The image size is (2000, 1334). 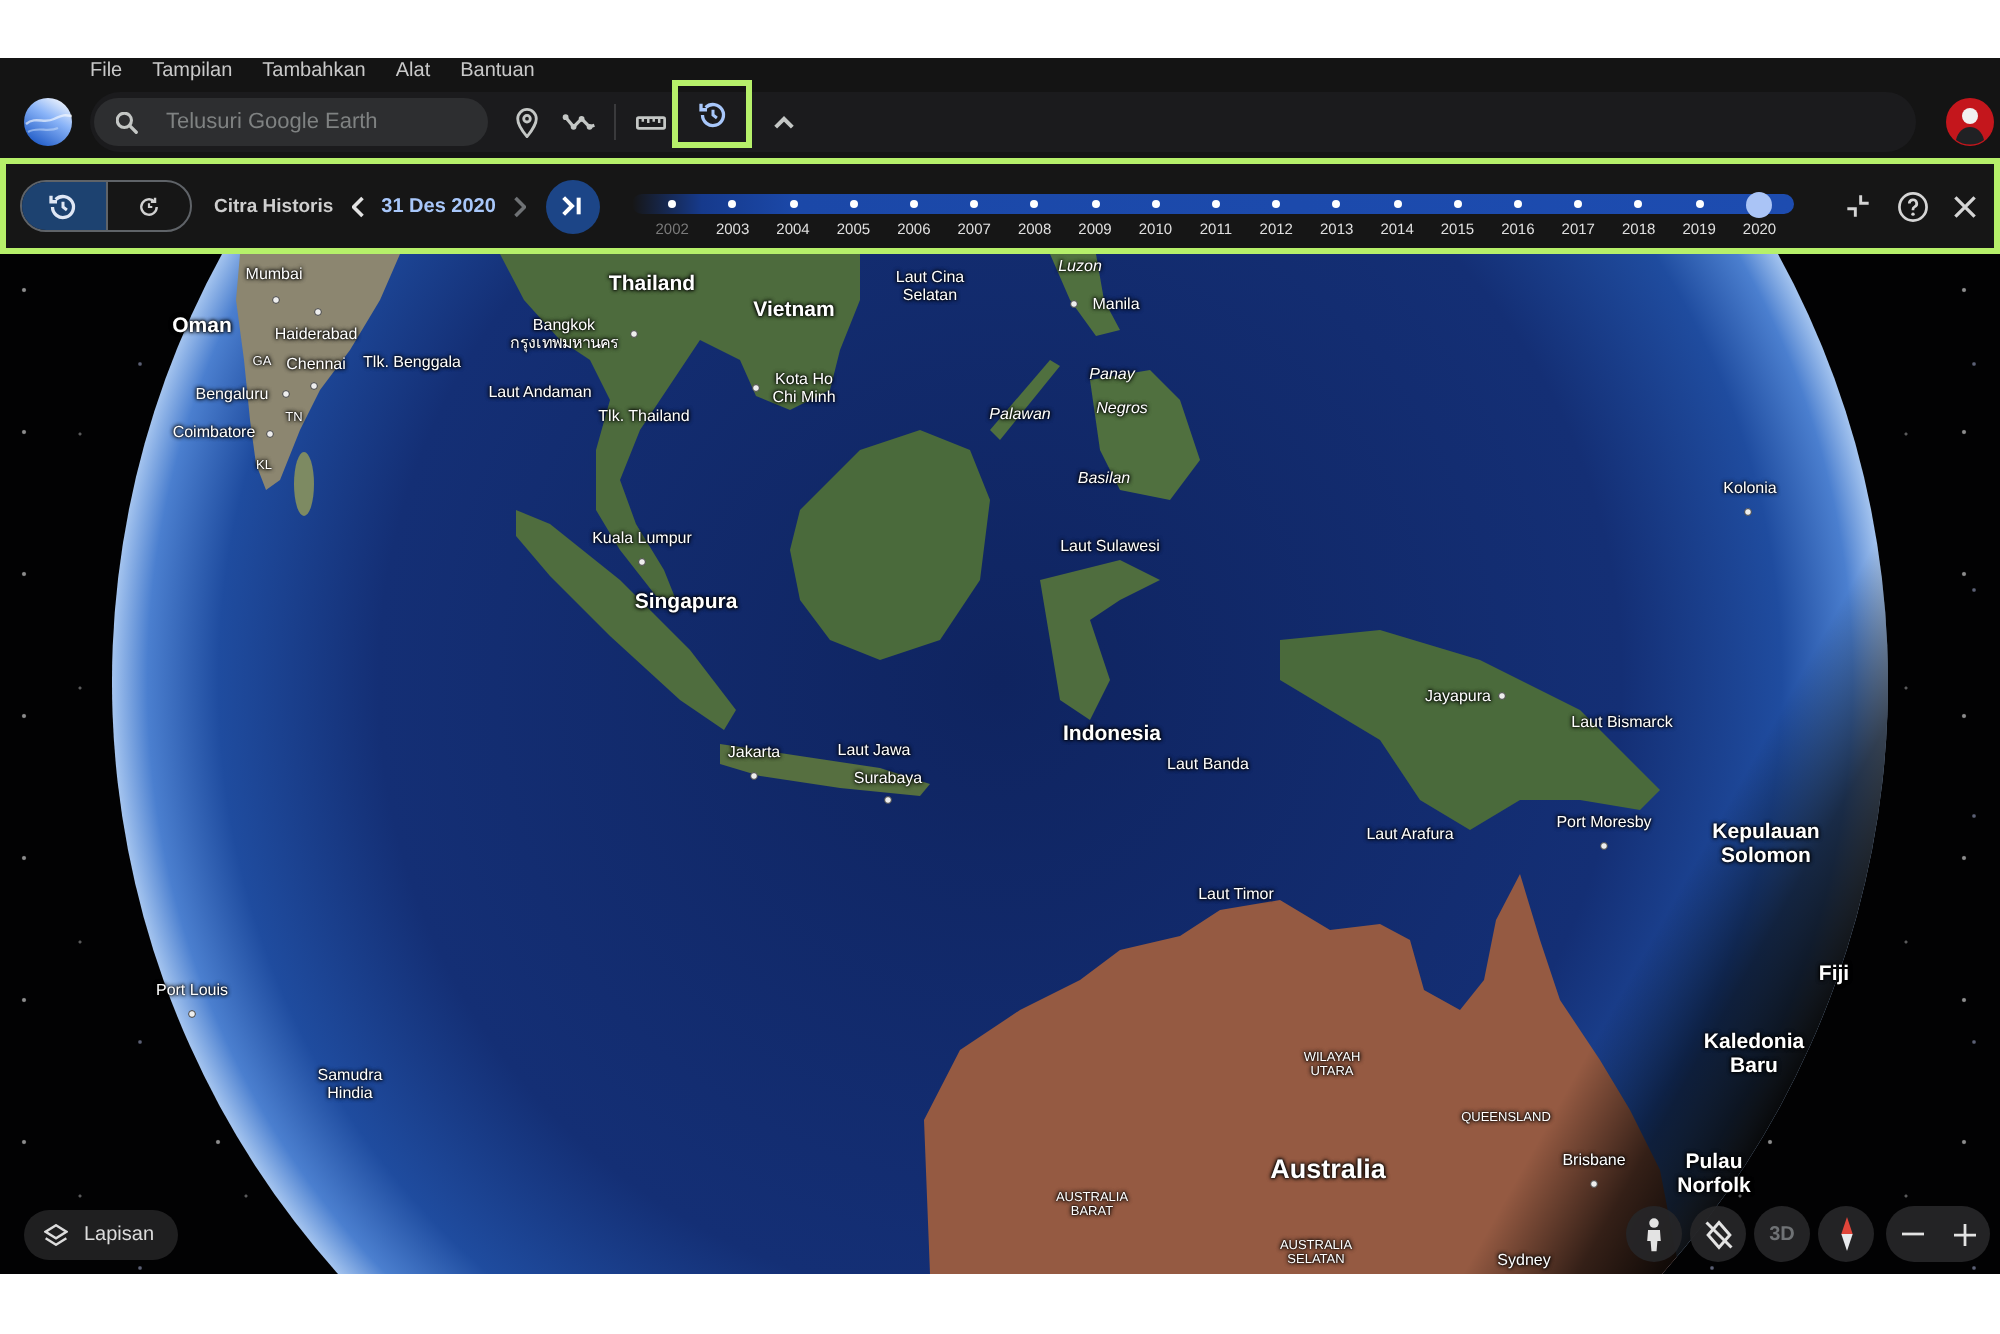 What do you see at coordinates (1754, 1054) in the screenshot?
I see `map-label: Kaledonia Baru` at bounding box center [1754, 1054].